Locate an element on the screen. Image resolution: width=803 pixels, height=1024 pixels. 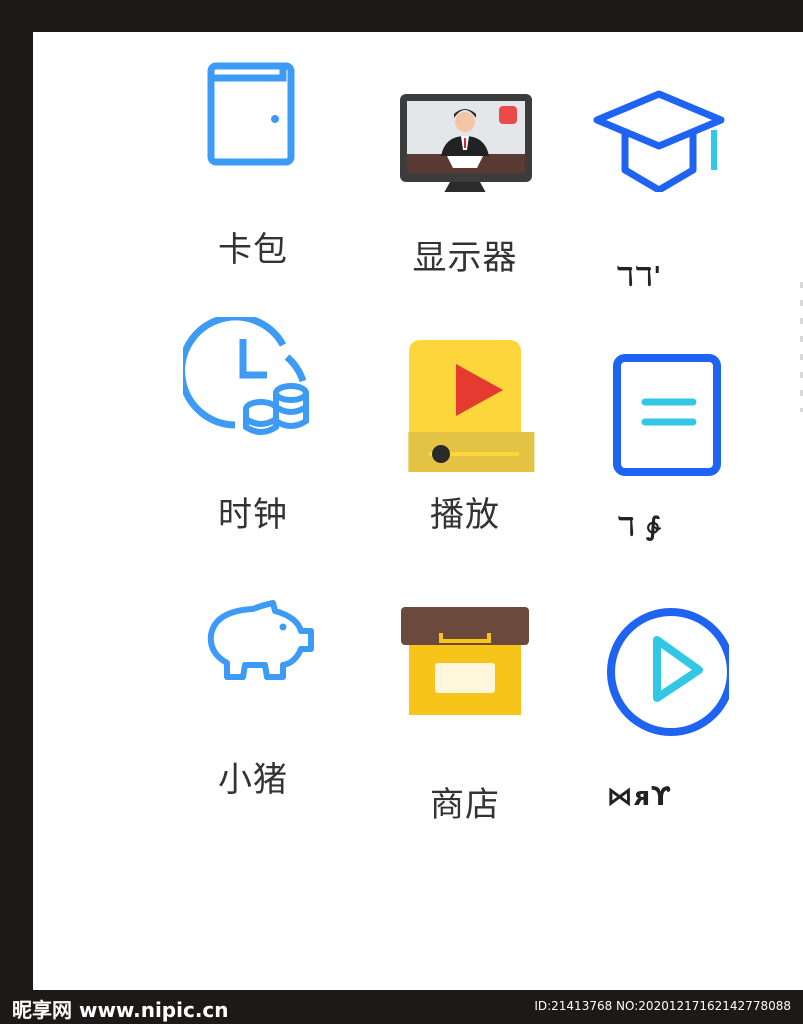
clock-coins-icon is located at coordinates (253, 387).